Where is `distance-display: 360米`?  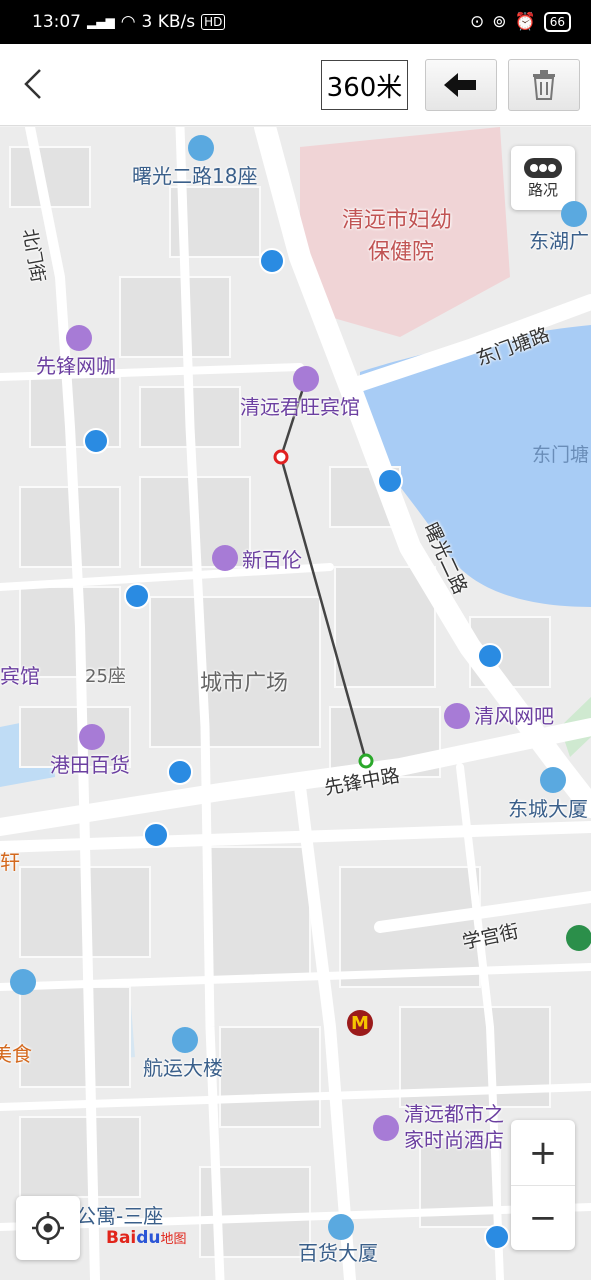 distance-display: 360米 is located at coordinates (364, 85).